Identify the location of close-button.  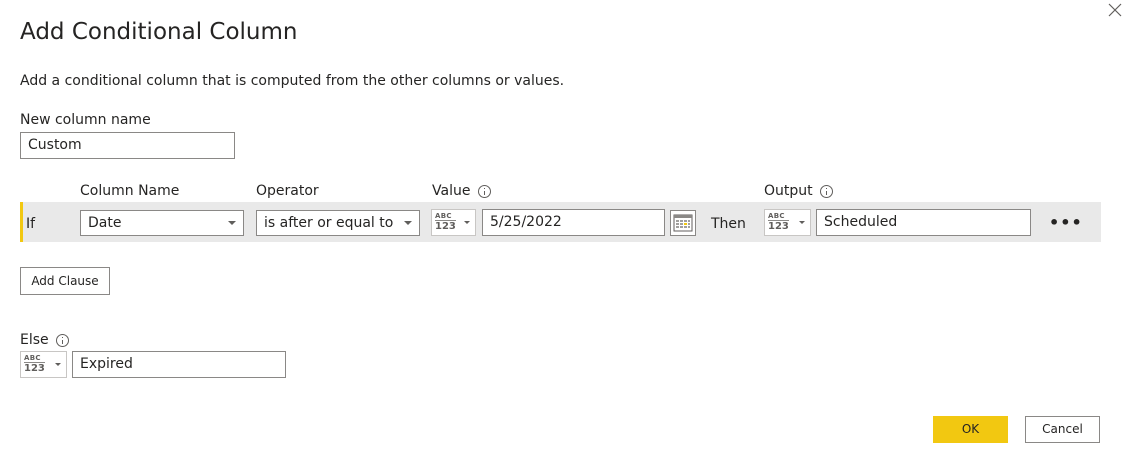
(1116, 12).